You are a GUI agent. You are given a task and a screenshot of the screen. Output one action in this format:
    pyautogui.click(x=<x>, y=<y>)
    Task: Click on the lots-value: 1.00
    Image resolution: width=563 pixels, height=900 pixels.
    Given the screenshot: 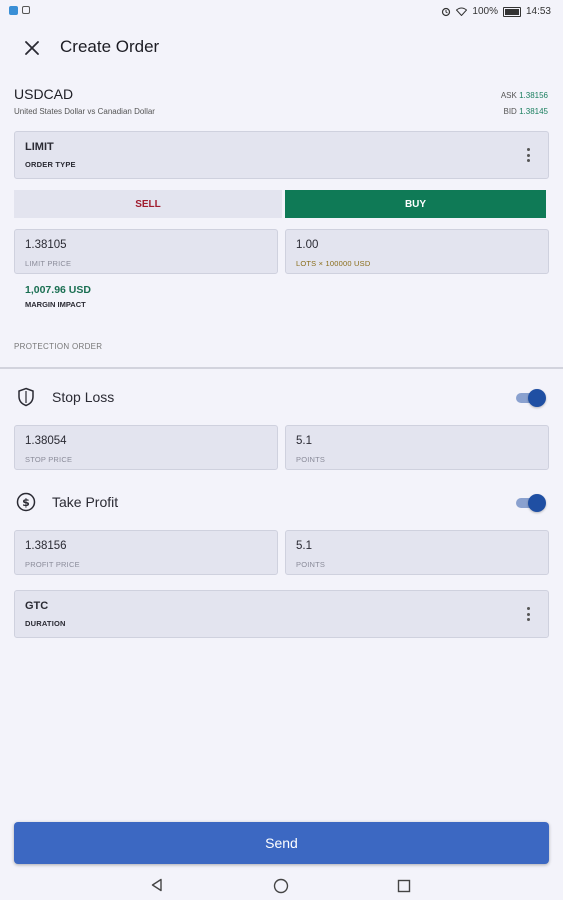 What is the action you would take?
    pyautogui.click(x=307, y=245)
    